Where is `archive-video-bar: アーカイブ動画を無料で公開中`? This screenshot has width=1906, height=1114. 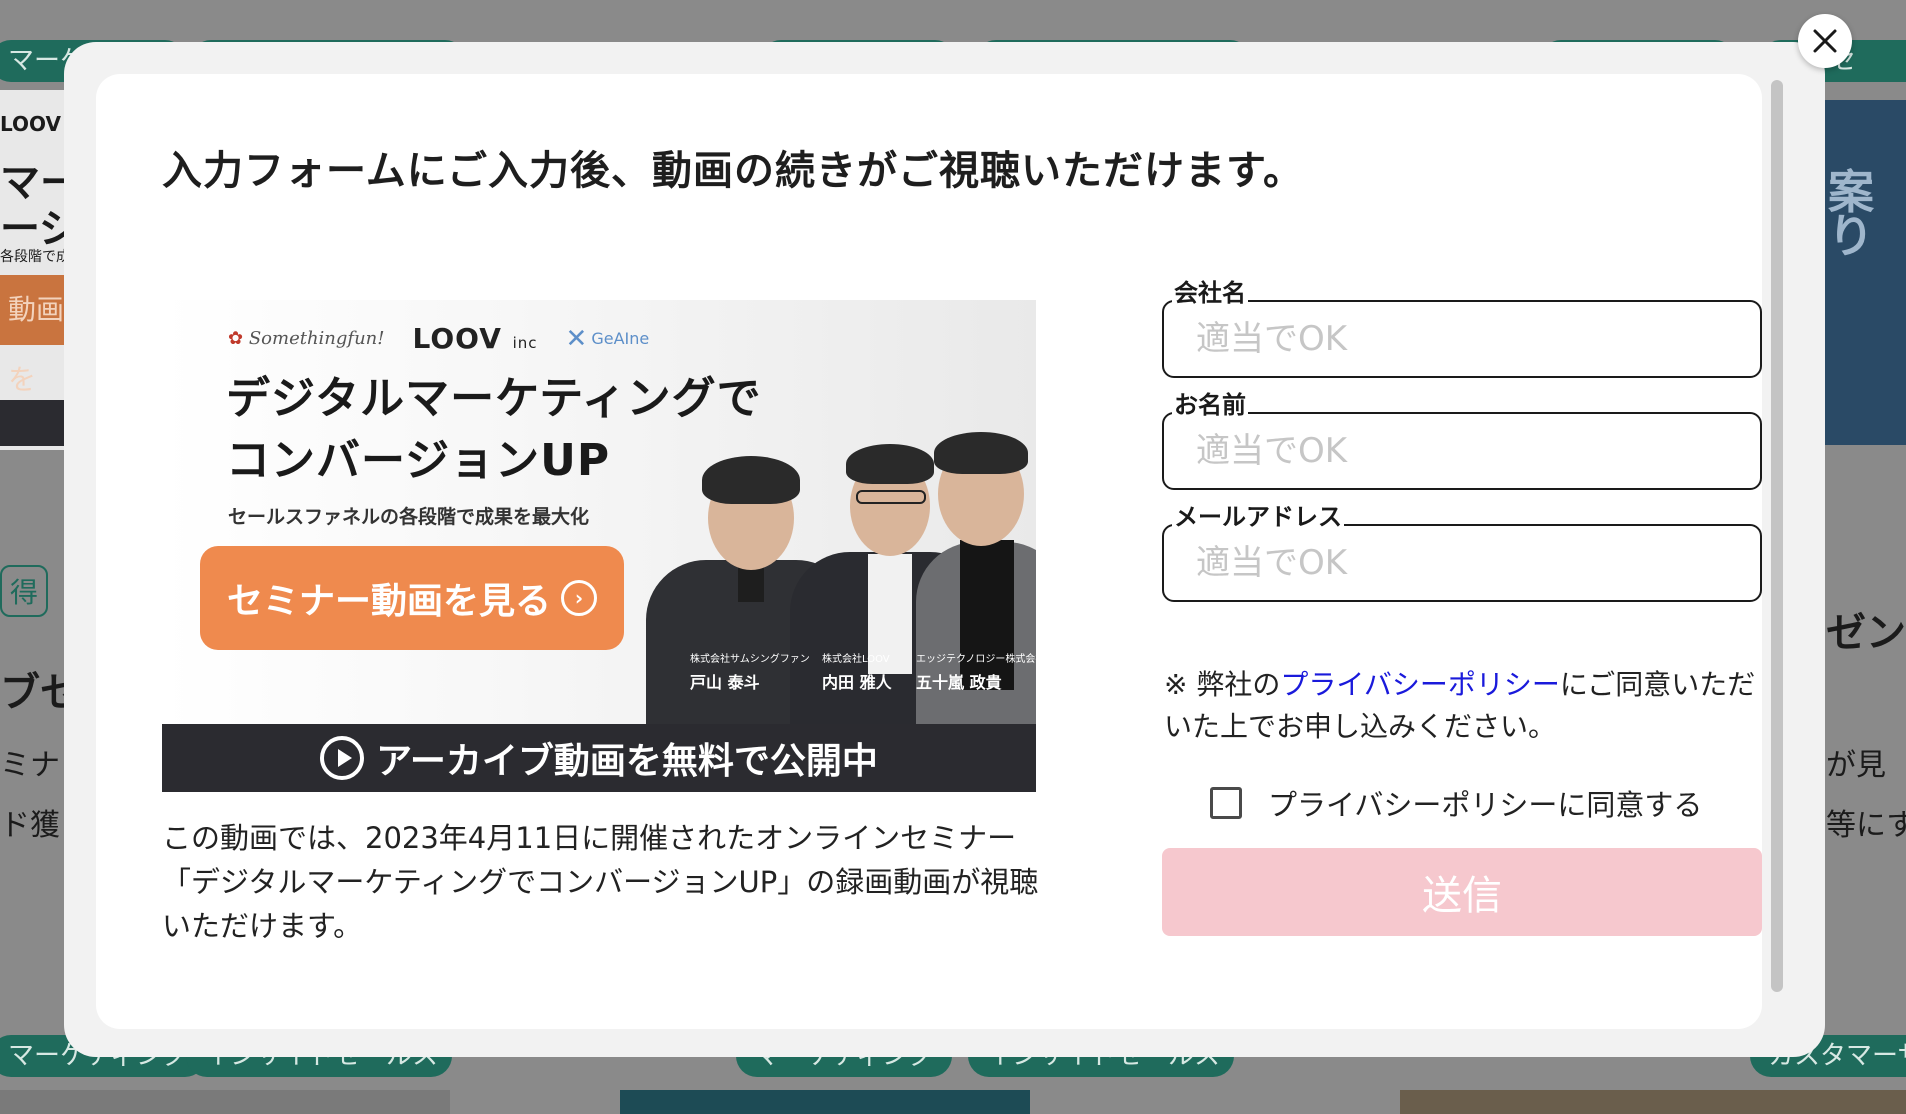 archive-video-bar: アーカイブ動画を無料で公開中 is located at coordinates (599, 758).